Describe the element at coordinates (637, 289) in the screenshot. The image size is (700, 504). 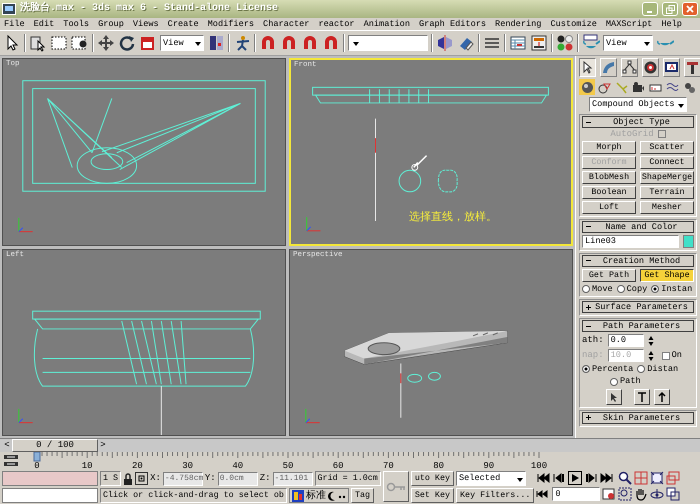
I see `radio-label: Copy` at that location.